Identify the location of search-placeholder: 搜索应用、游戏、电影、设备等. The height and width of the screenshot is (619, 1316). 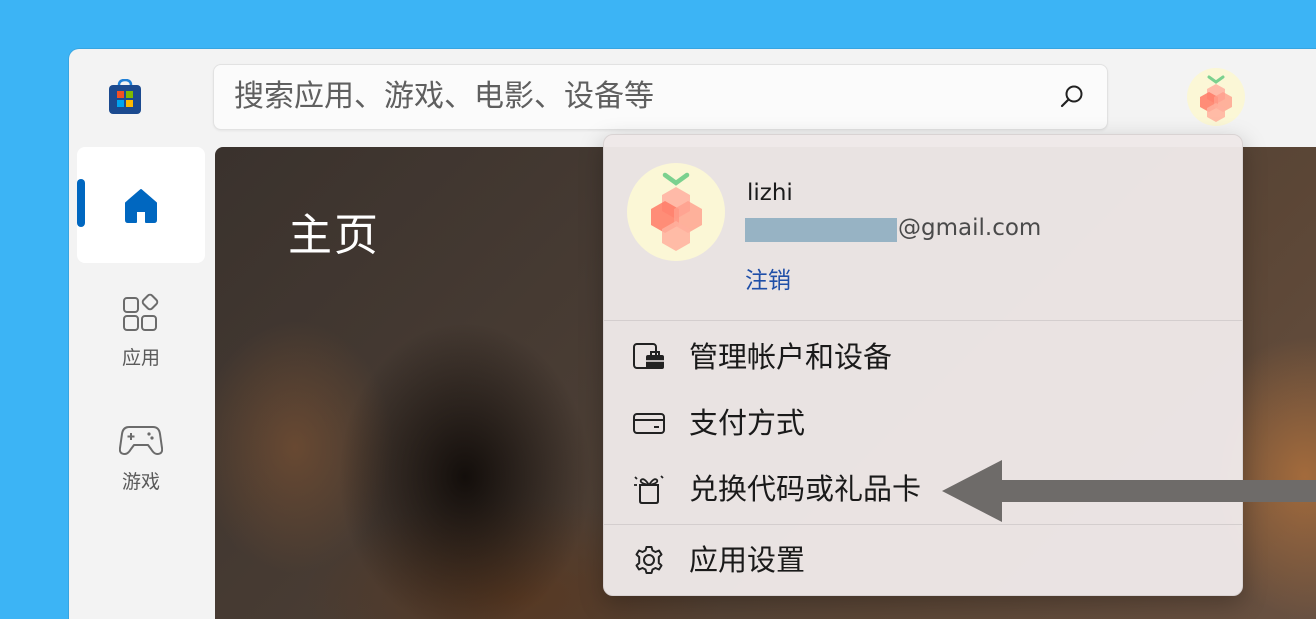
(444, 96).